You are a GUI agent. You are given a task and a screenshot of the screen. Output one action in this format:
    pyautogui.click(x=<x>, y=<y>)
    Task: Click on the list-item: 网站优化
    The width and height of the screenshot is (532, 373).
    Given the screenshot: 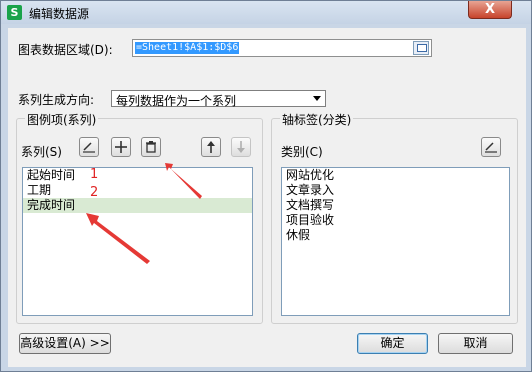 What is the action you would take?
    pyautogui.click(x=395, y=175)
    